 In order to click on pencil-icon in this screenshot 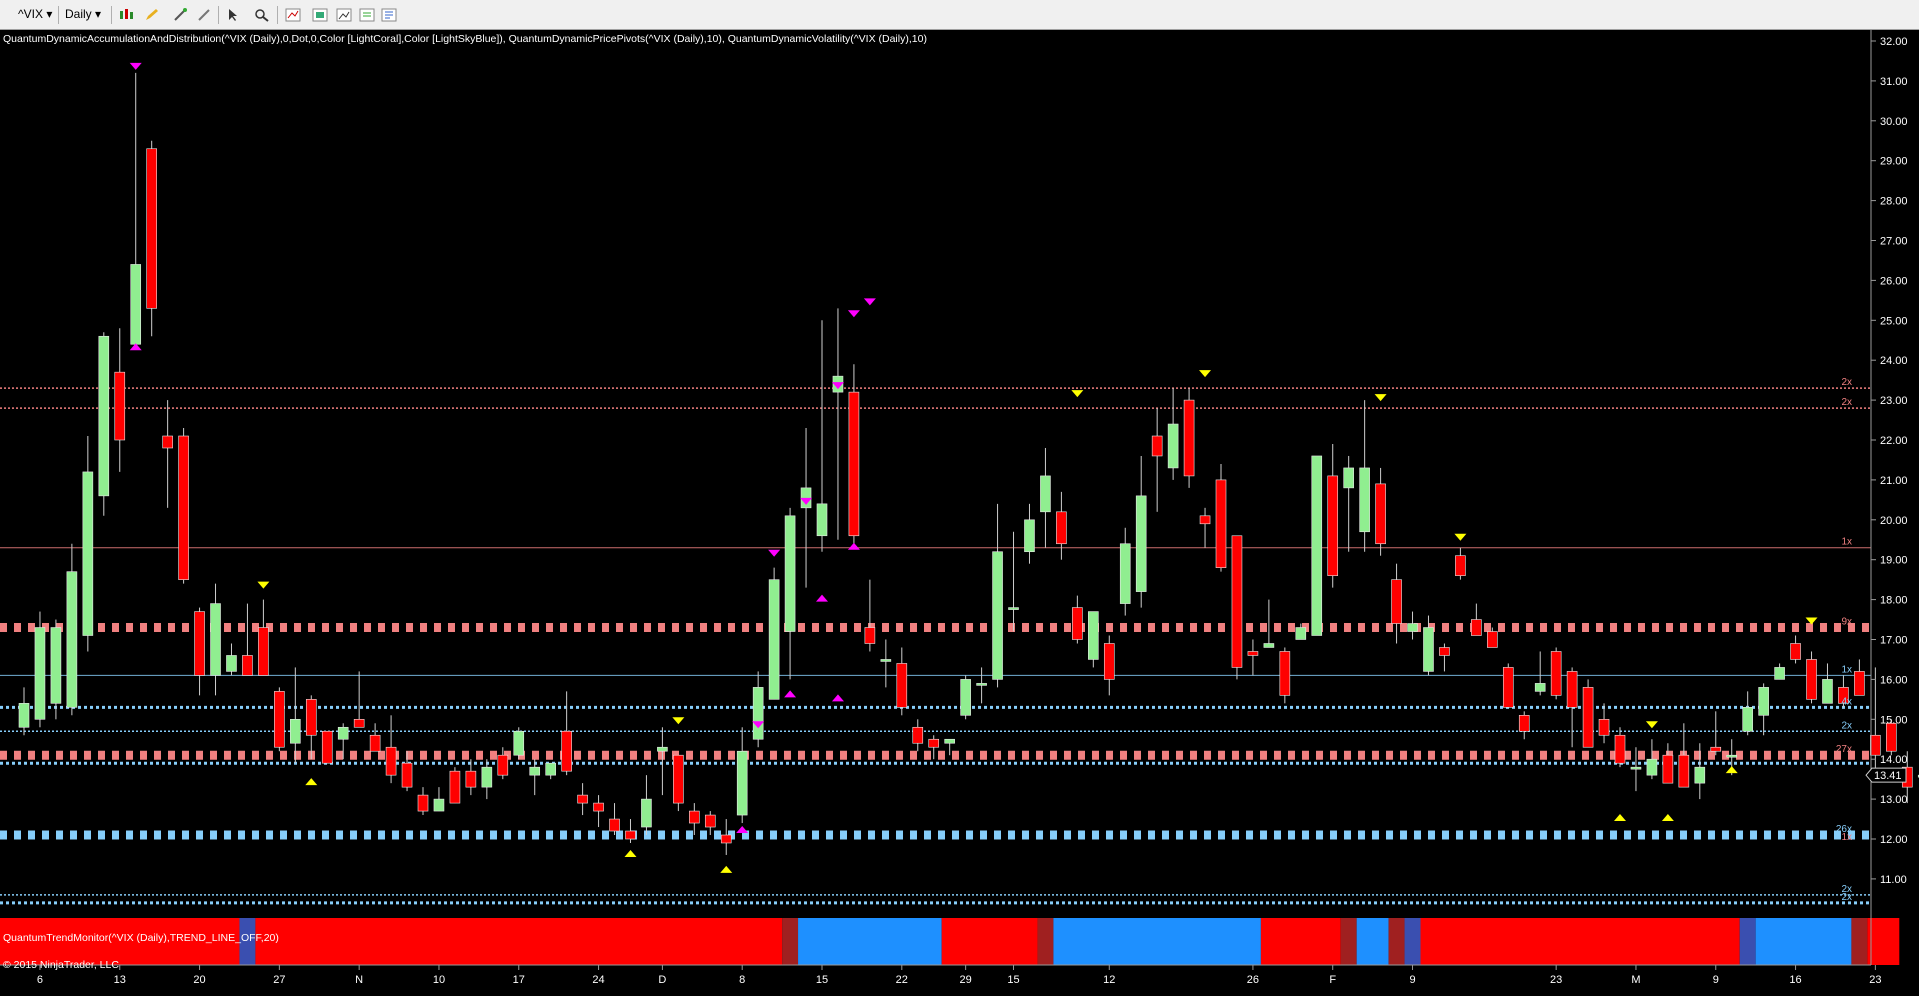, I will do `click(152, 15)`.